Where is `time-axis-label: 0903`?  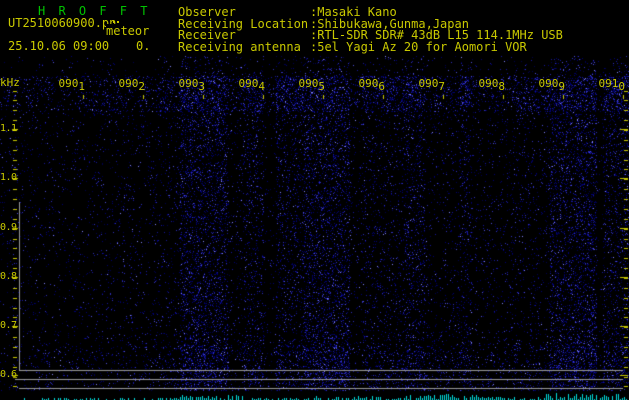
time-axis-label: 0903 is located at coordinates (192, 85).